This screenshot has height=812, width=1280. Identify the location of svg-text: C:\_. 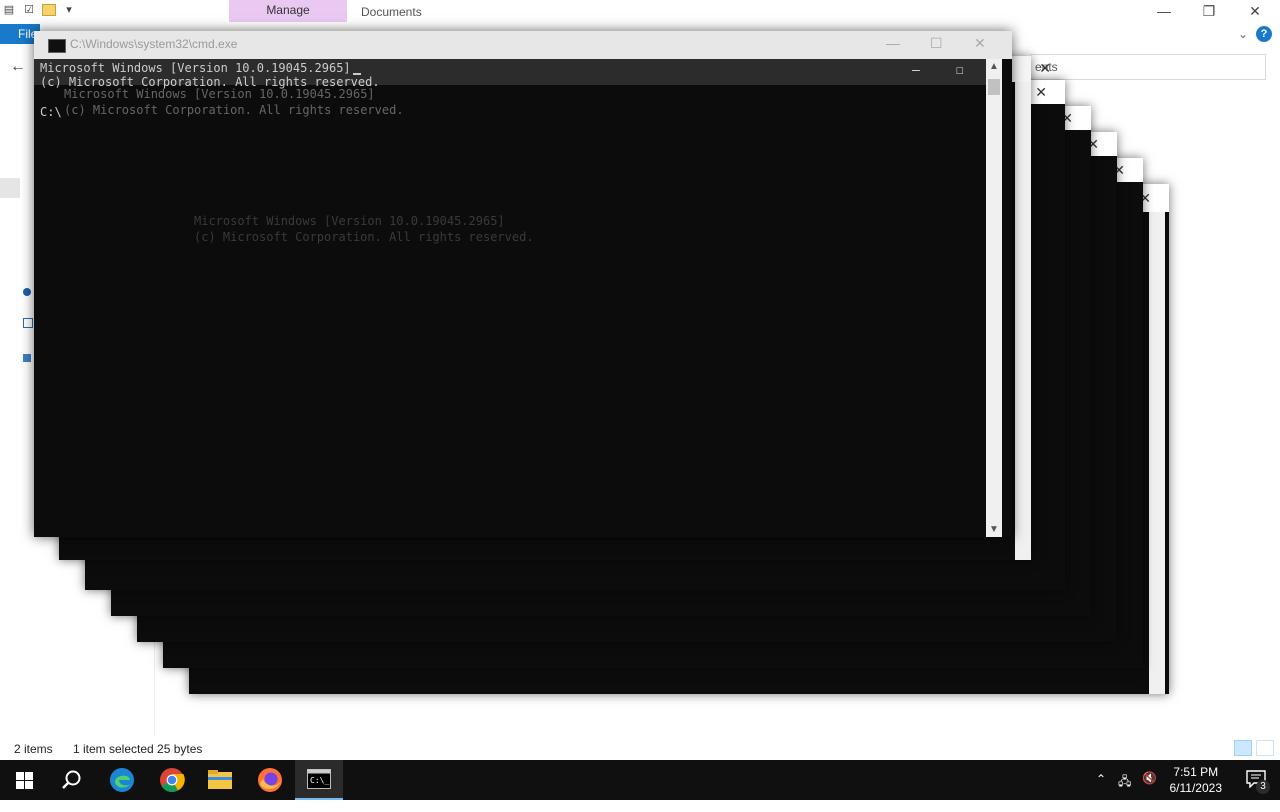
(319, 780).